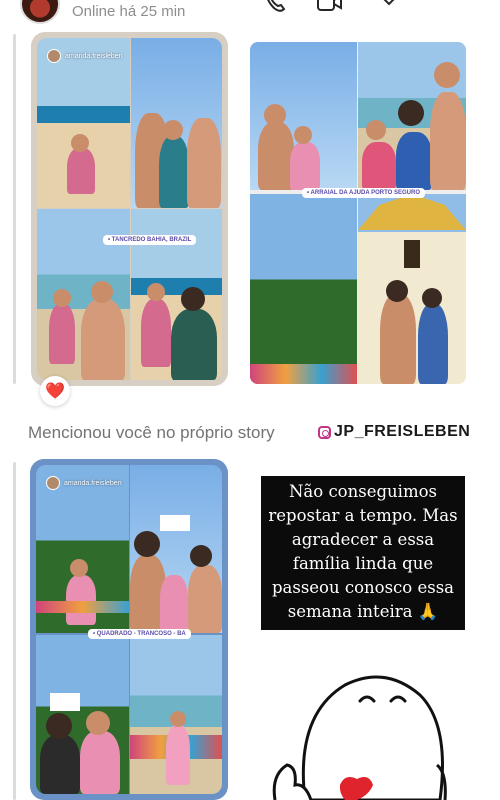 The image size is (500, 800). I want to click on location-tag: • ARRAIAL DA AJUDA PORTO SEGURO, so click(363, 193).